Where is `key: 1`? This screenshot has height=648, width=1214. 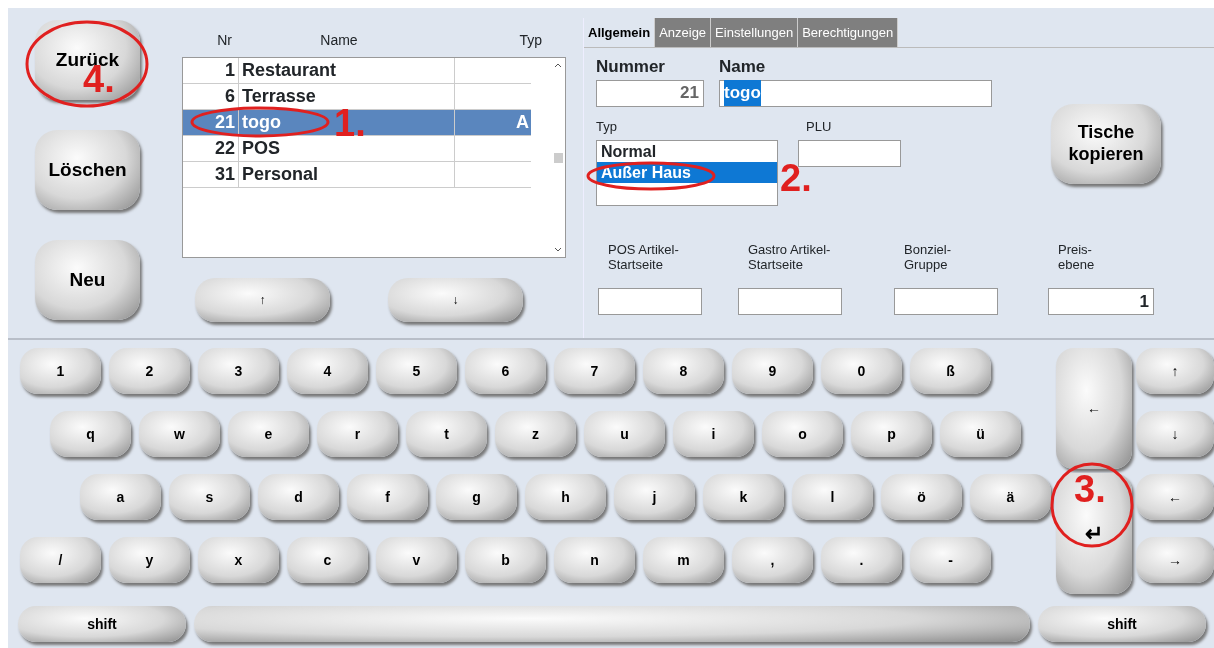 key: 1 is located at coordinates (60, 371).